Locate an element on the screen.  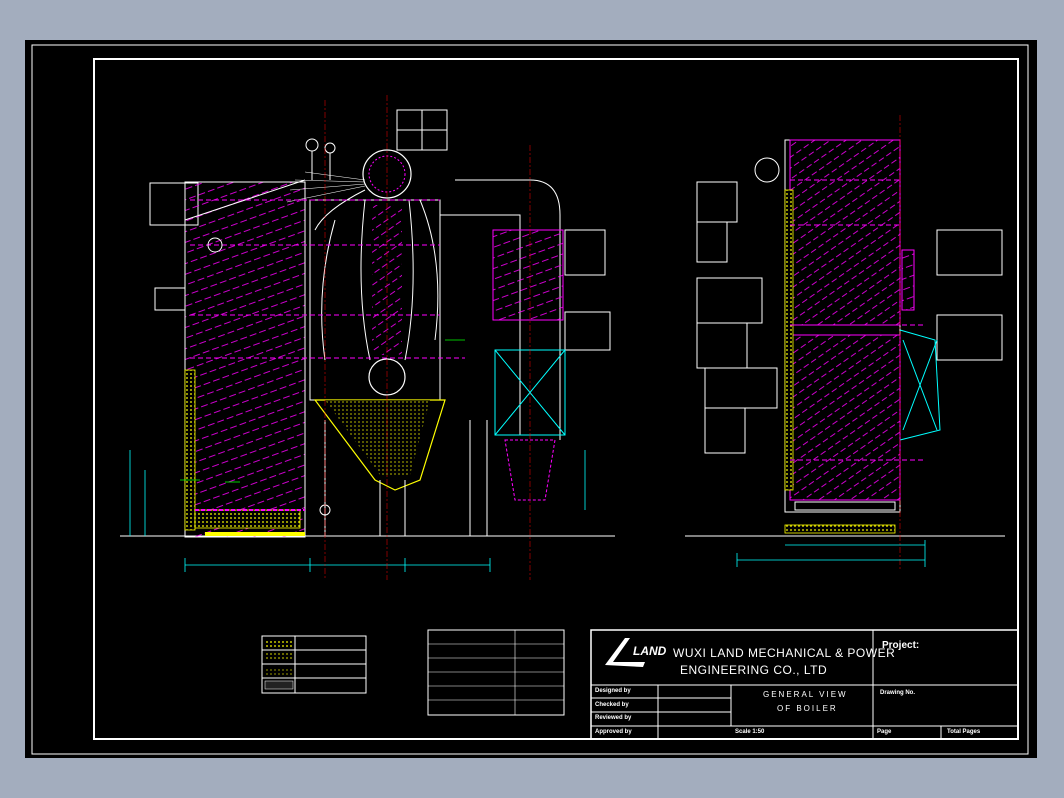
info-table is located at coordinates (496, 672).